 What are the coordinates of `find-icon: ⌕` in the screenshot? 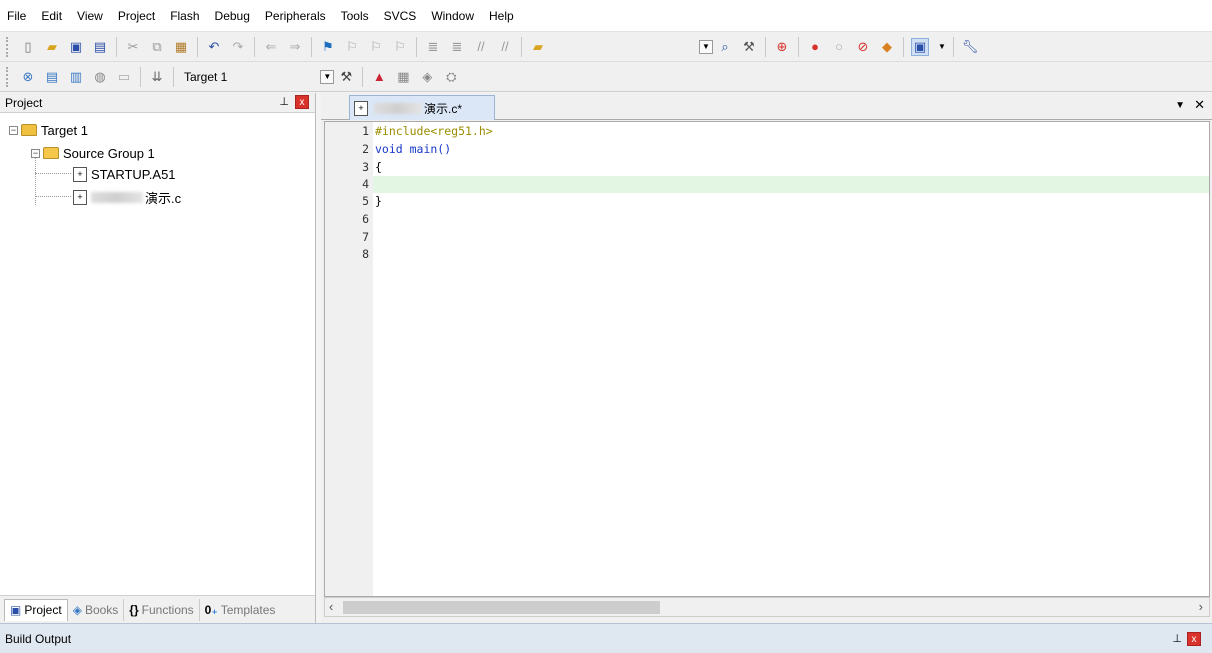 It's located at (725, 47).